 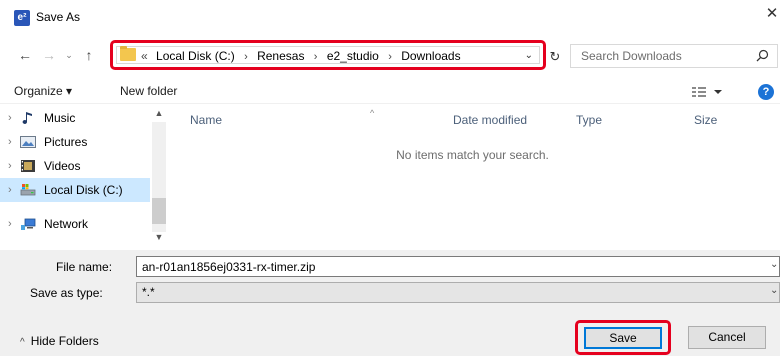 I want to click on command-toolbar: Organize ▾ New folder ?, so click(x=390, y=91).